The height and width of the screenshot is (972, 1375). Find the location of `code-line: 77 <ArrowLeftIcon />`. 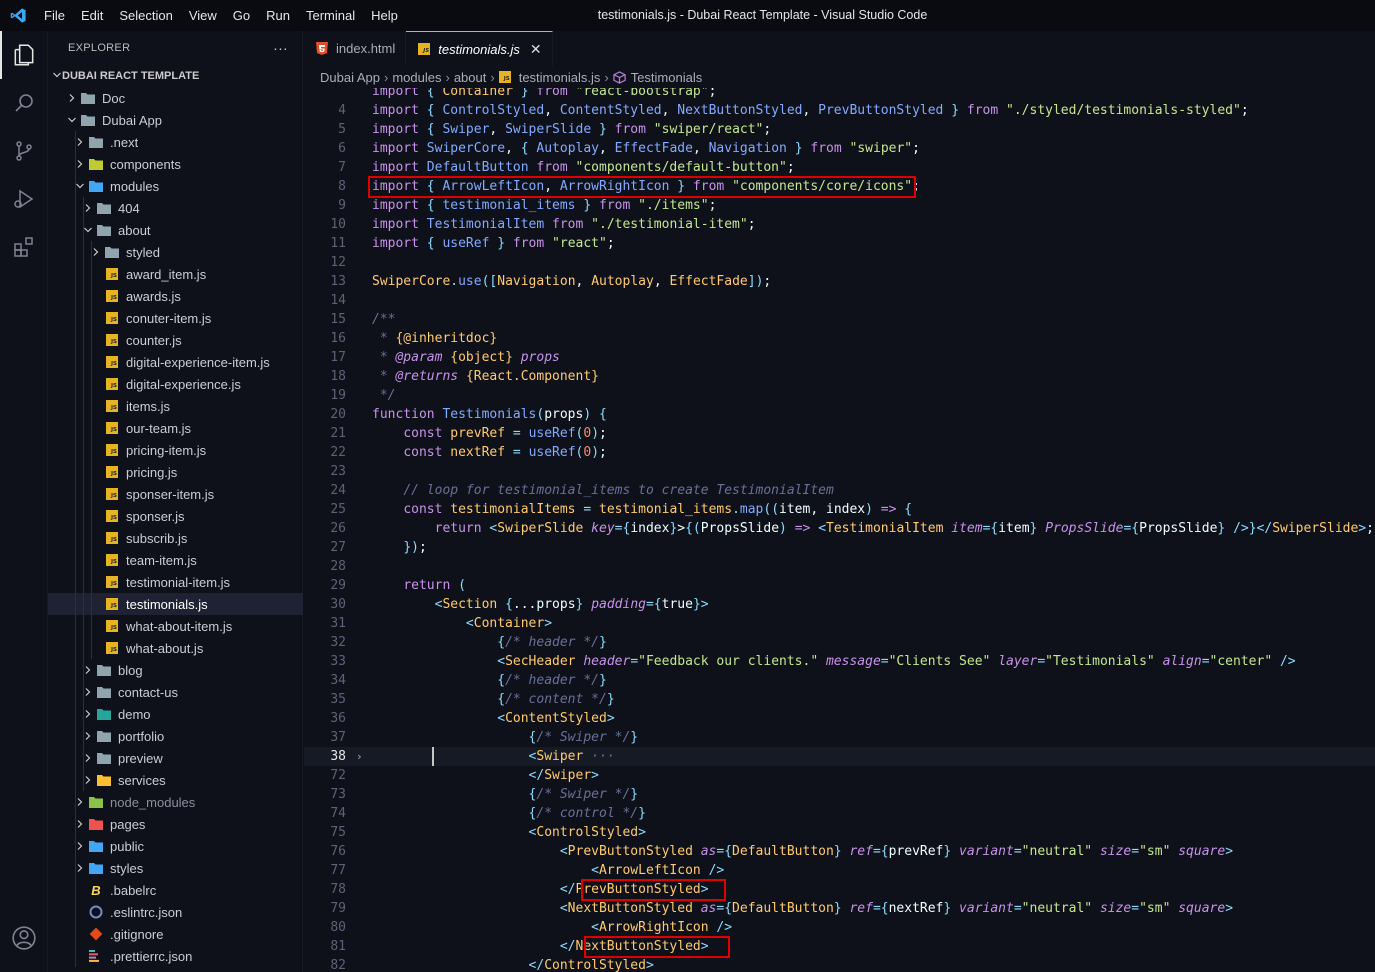

code-line: 77 <ArrowLeftIcon /> is located at coordinates (839, 870).